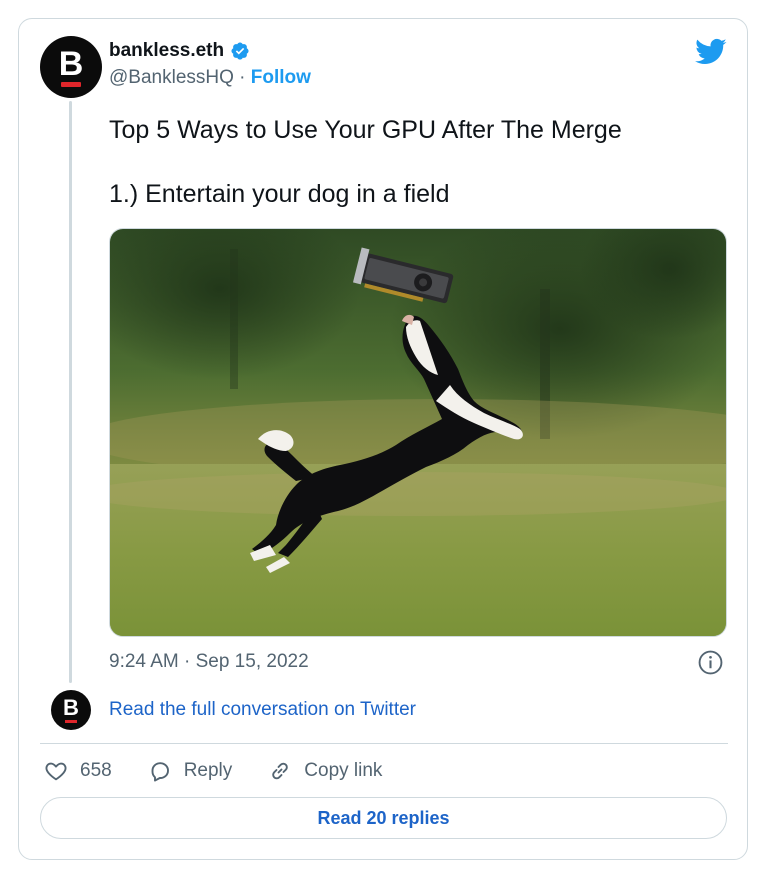  What do you see at coordinates (208, 770) in the screenshot?
I see `reply-label: Reply` at bounding box center [208, 770].